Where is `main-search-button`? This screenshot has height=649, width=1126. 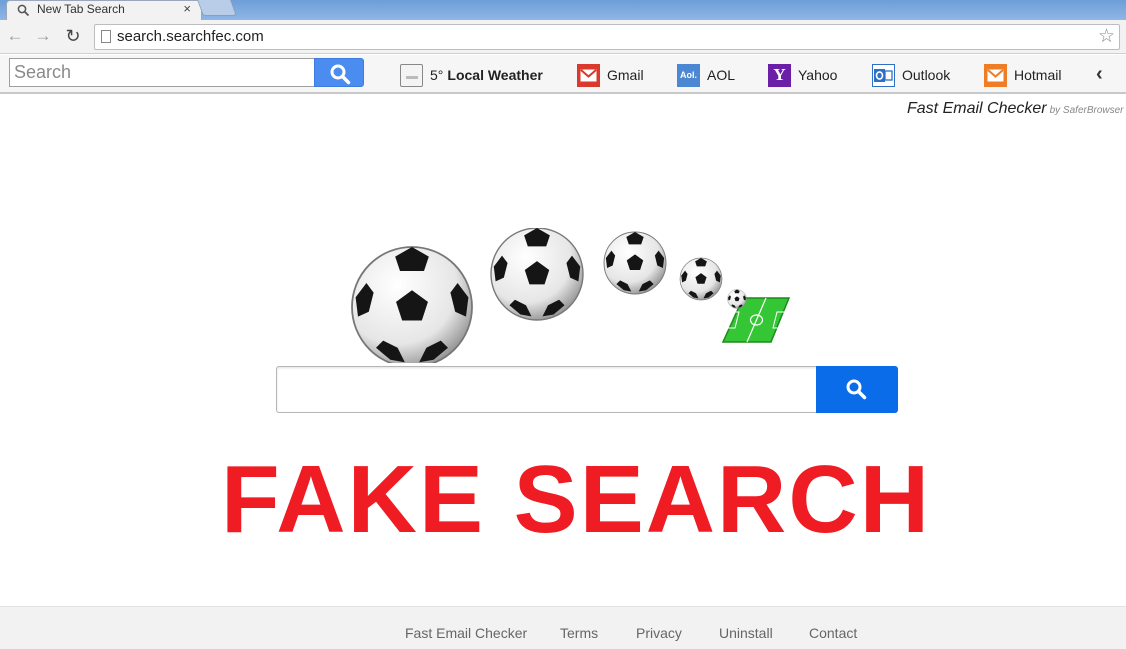
main-search-button is located at coordinates (857, 389).